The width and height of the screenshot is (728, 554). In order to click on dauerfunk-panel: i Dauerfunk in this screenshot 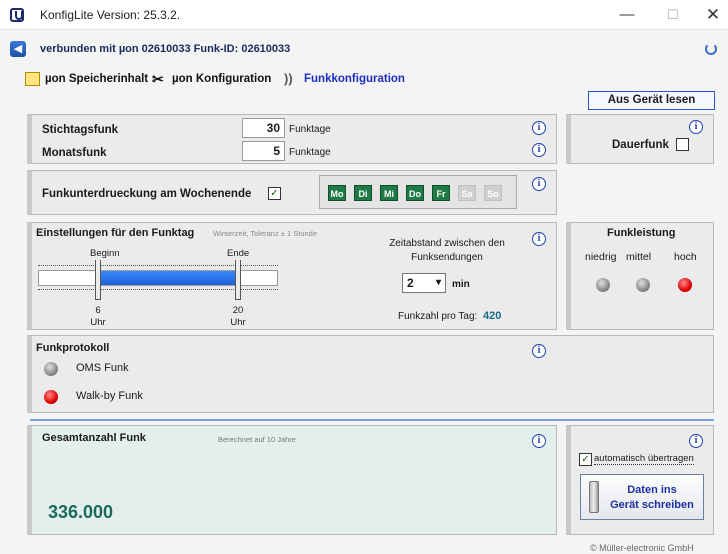, I will do `click(640, 139)`.